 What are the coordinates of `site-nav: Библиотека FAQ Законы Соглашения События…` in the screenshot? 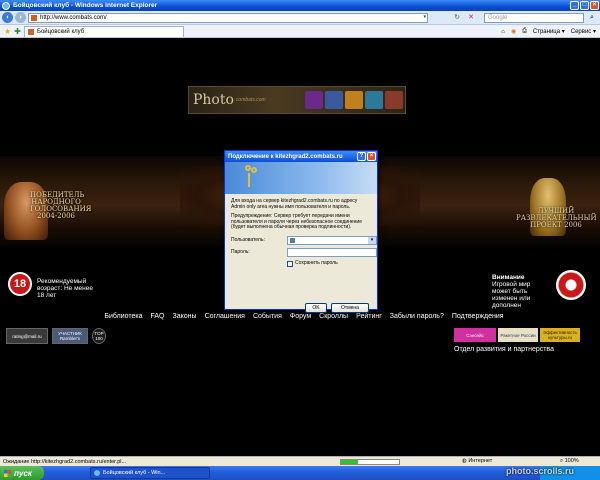 It's located at (304, 316).